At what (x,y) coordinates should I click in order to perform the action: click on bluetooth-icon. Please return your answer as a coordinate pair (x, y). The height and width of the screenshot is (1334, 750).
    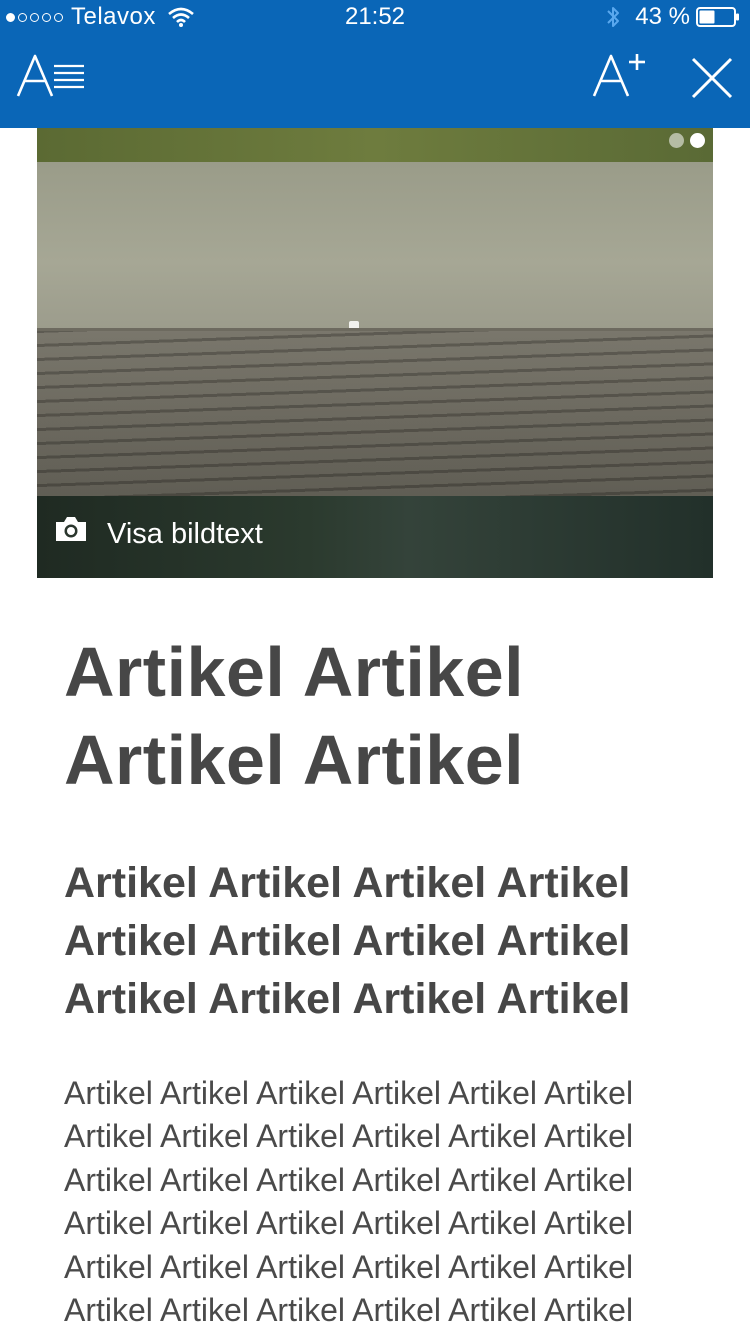
    Looking at the image, I should click on (613, 17).